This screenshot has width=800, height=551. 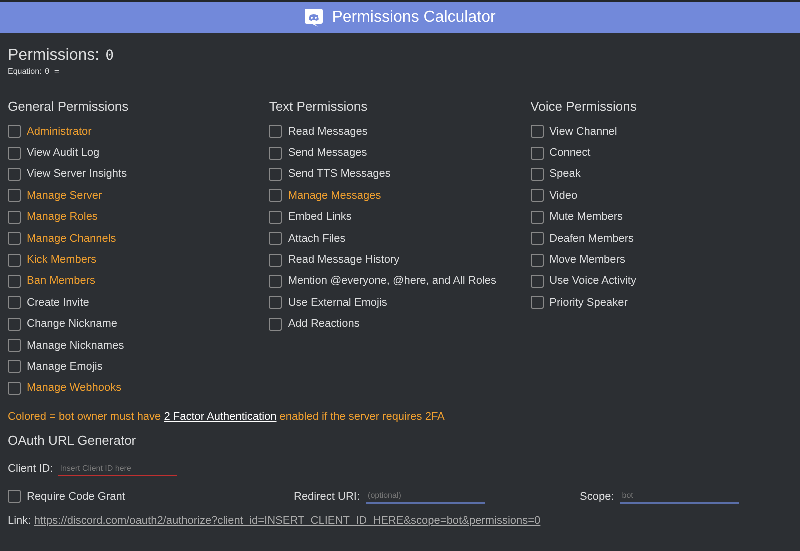 I want to click on permission-label: Use Voice Activity, so click(x=593, y=281).